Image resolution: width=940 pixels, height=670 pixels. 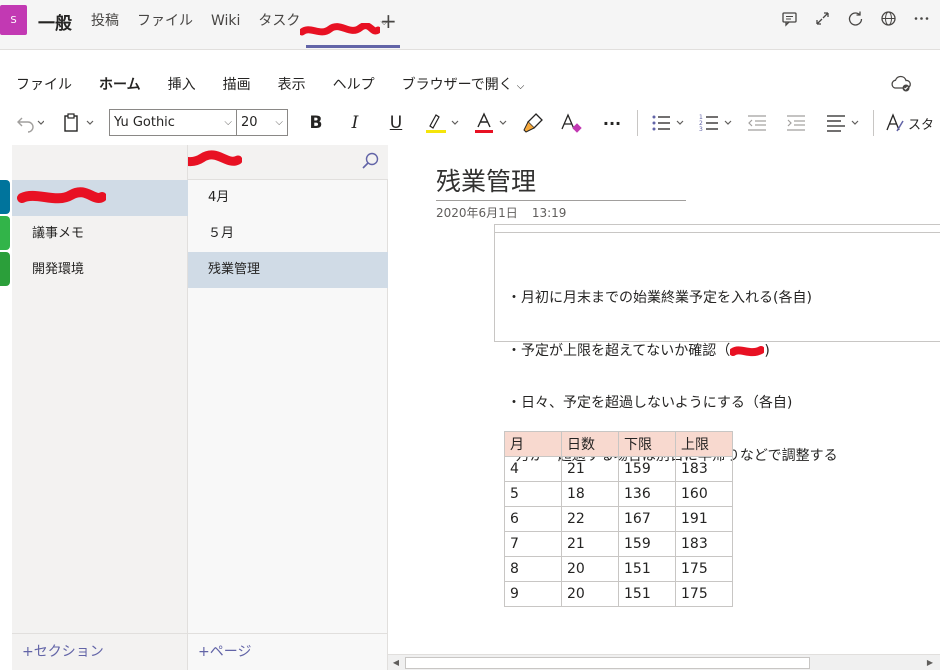 I want to click on header-actions, so click(x=855, y=18).